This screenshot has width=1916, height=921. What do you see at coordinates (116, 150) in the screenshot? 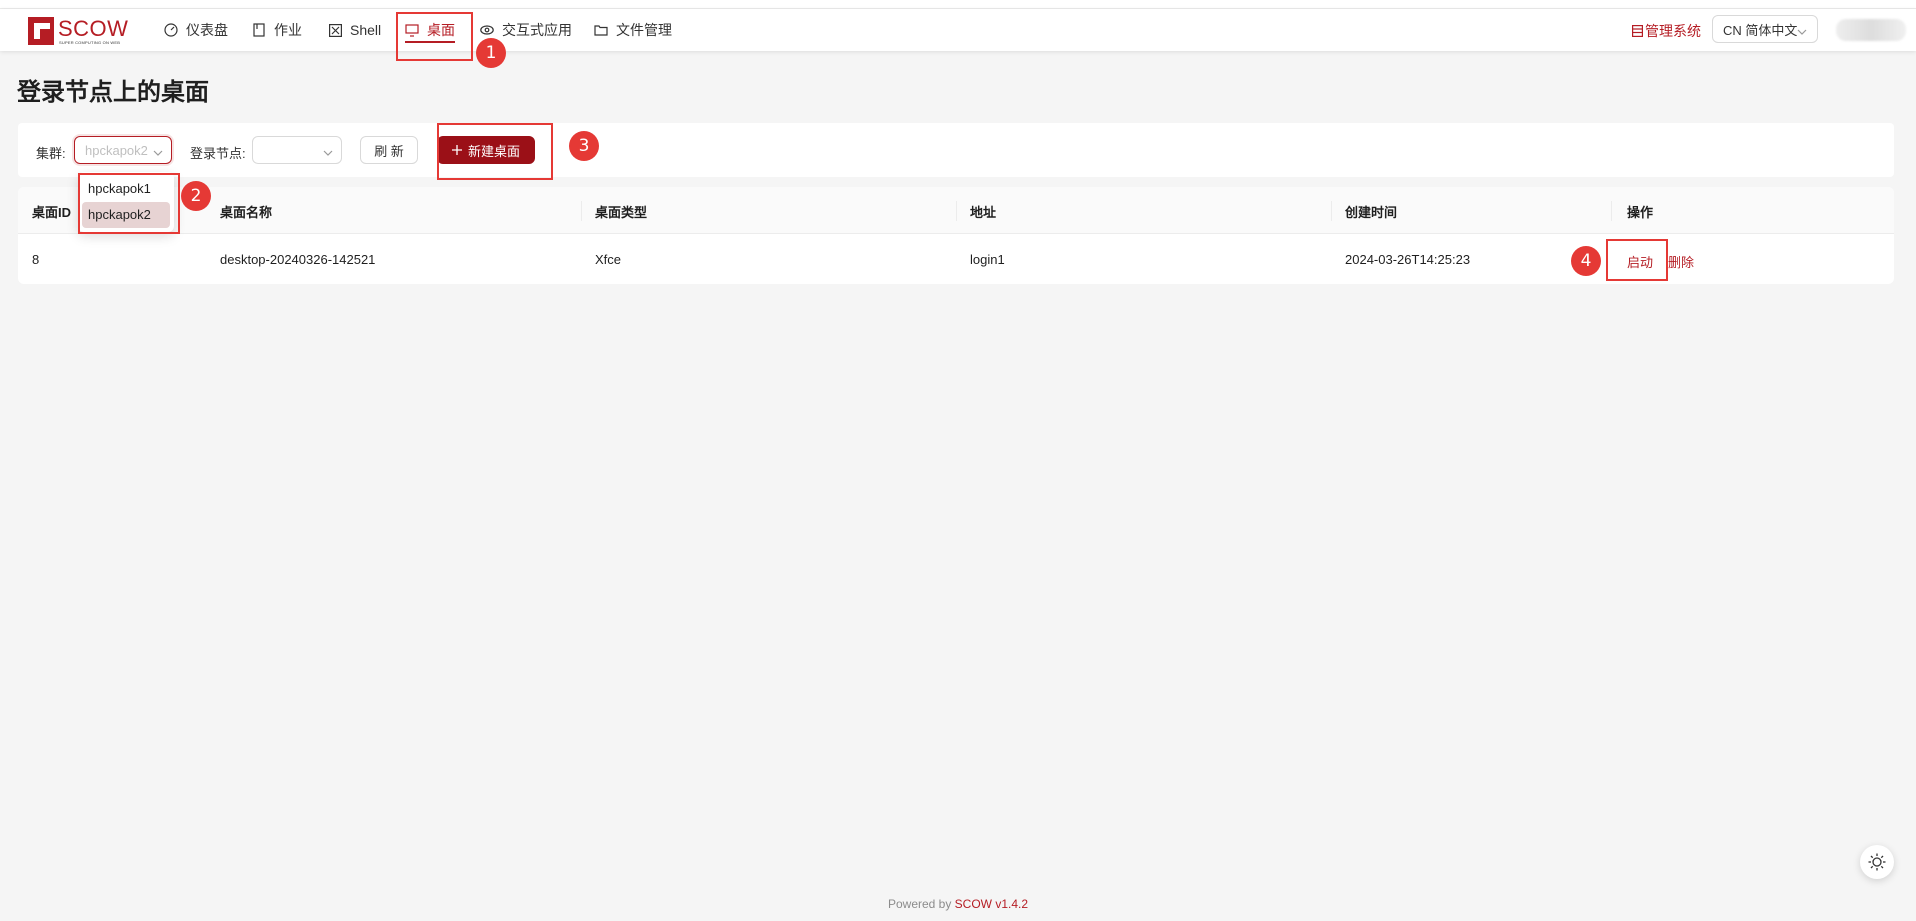
I see `cluster-select-value: hpckapok2` at bounding box center [116, 150].